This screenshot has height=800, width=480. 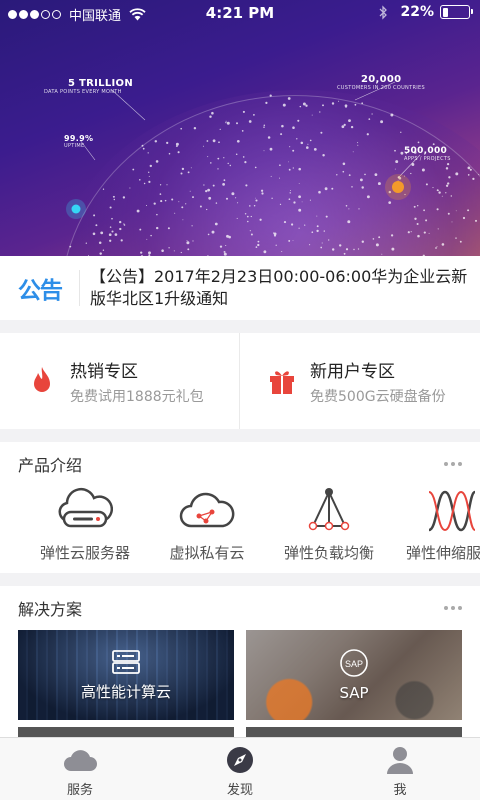 What do you see at coordinates (89, 86) in the screenshot?
I see `hero-stat: 5 TRILLION DATA POINTS EVERY MONTH` at bounding box center [89, 86].